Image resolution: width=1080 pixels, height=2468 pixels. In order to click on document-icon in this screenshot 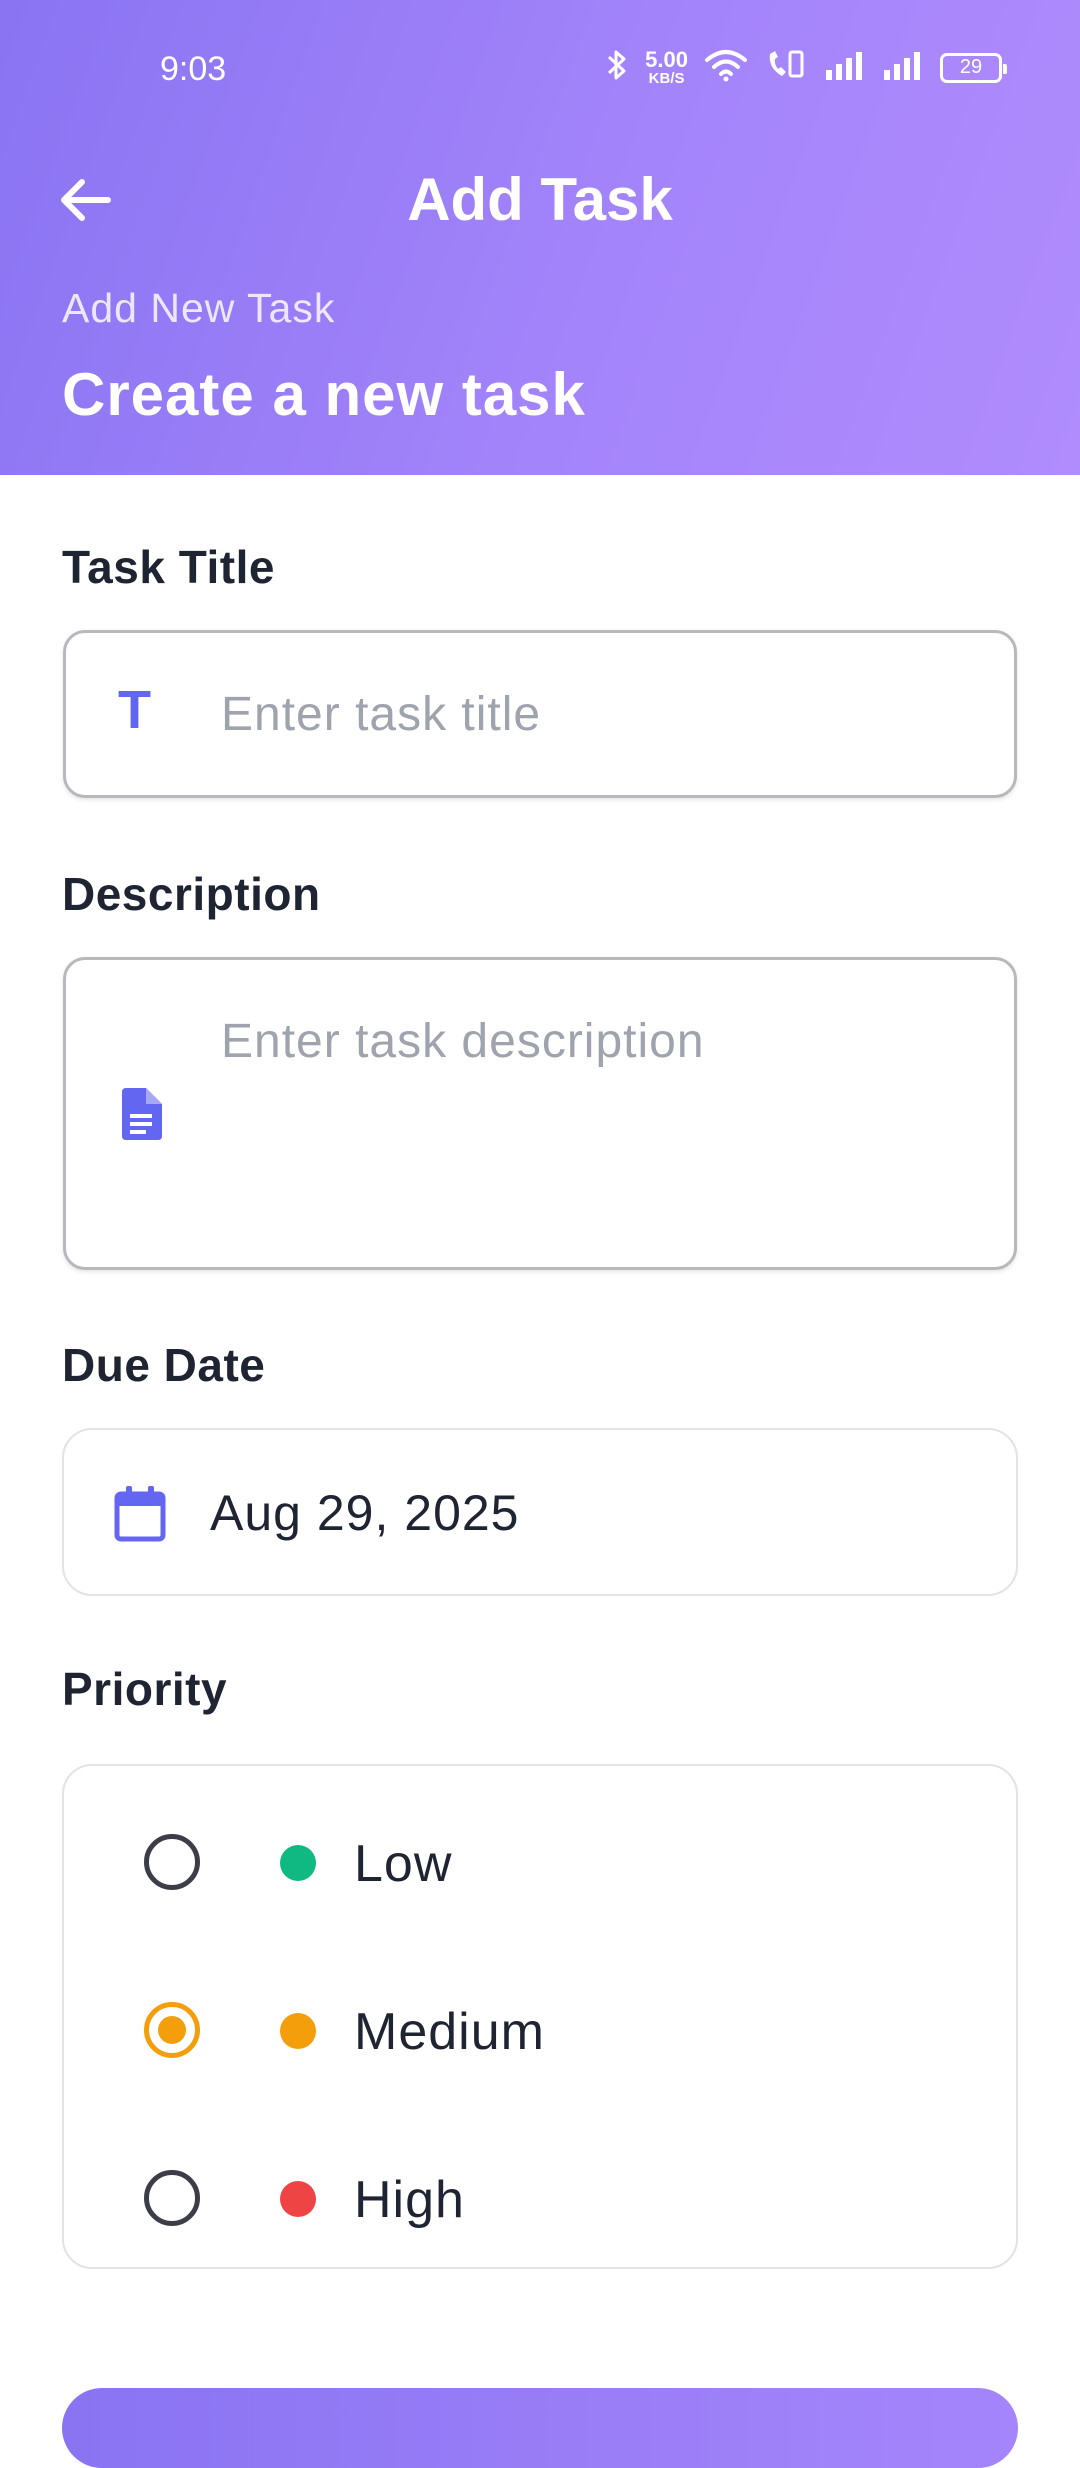, I will do `click(140, 1114)`.